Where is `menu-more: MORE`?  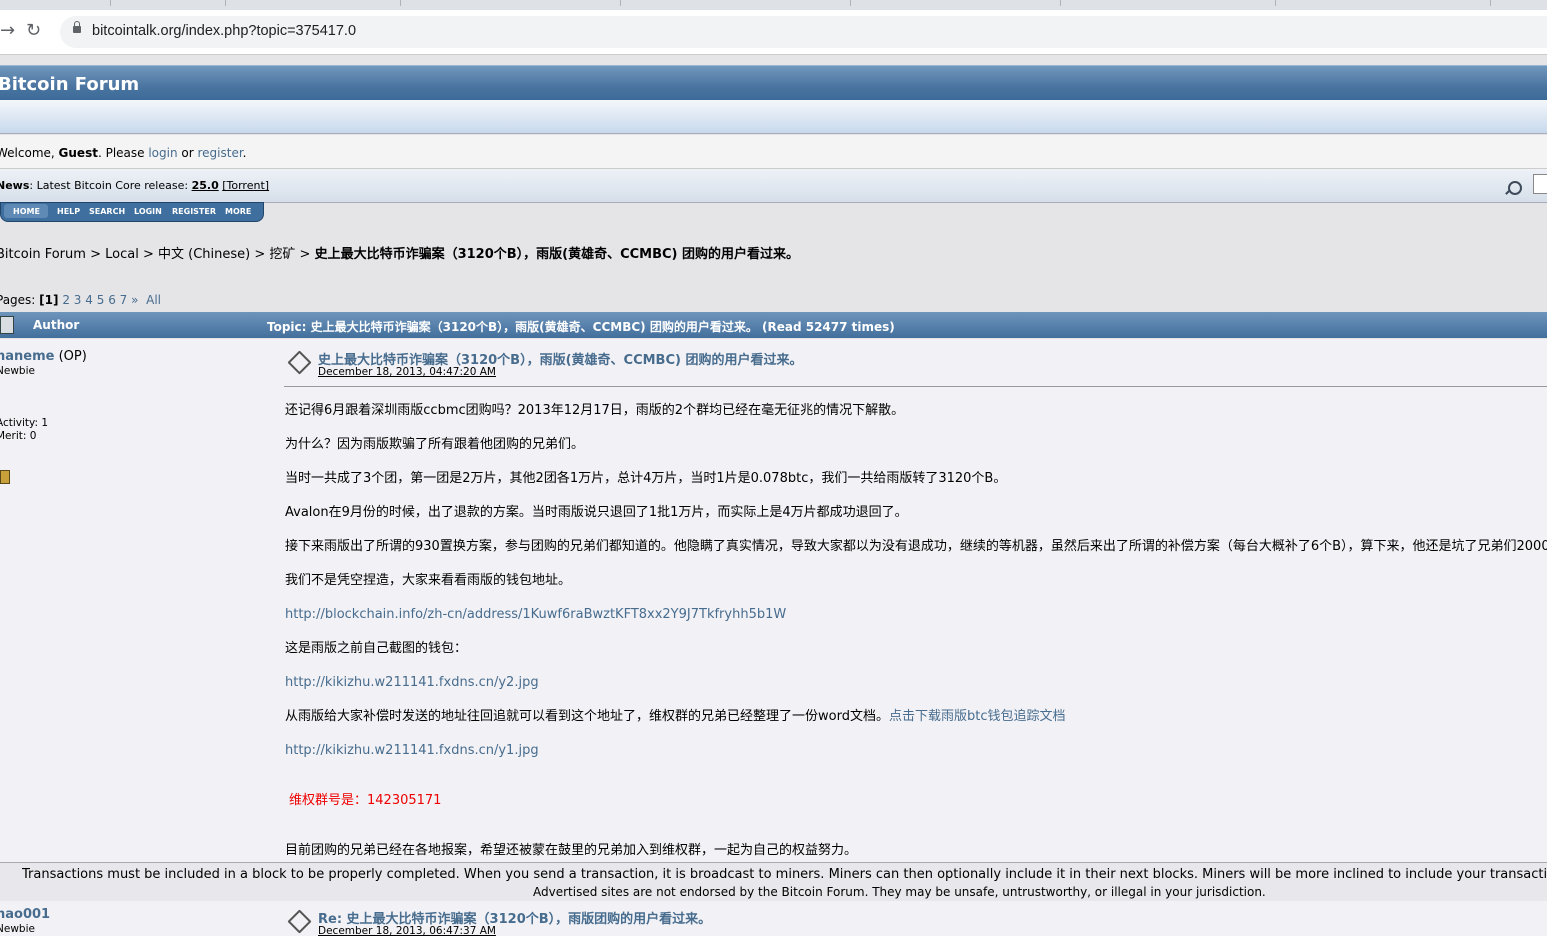
menu-more: MORE is located at coordinates (238, 211).